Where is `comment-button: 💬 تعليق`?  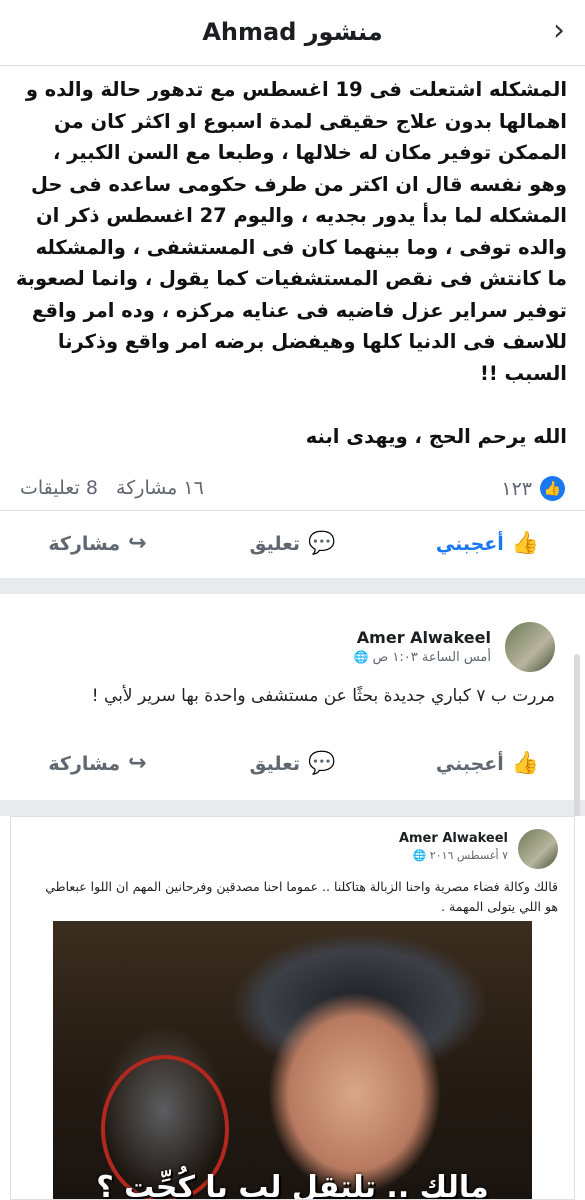
comment-button: 💬 تعليق is located at coordinates (292, 544).